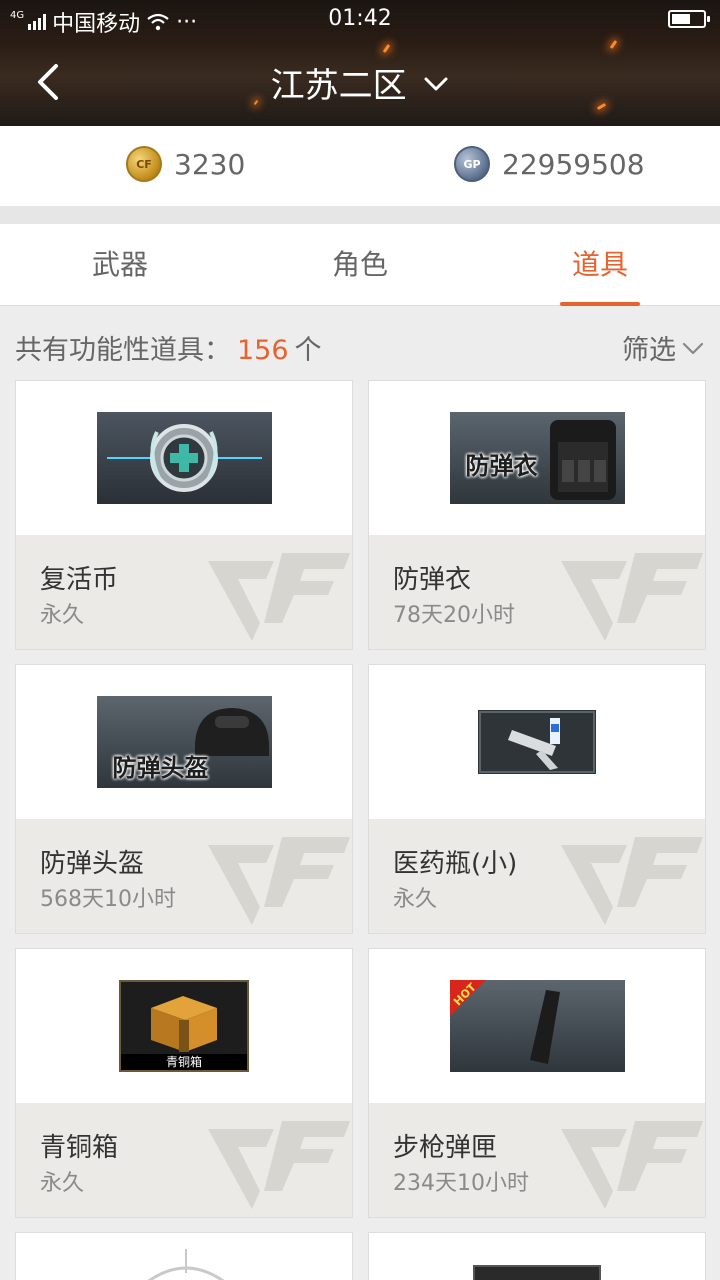 This screenshot has height=1280, width=720. Describe the element at coordinates (649, 350) in the screenshot. I see `filter-label: 筛选` at that location.